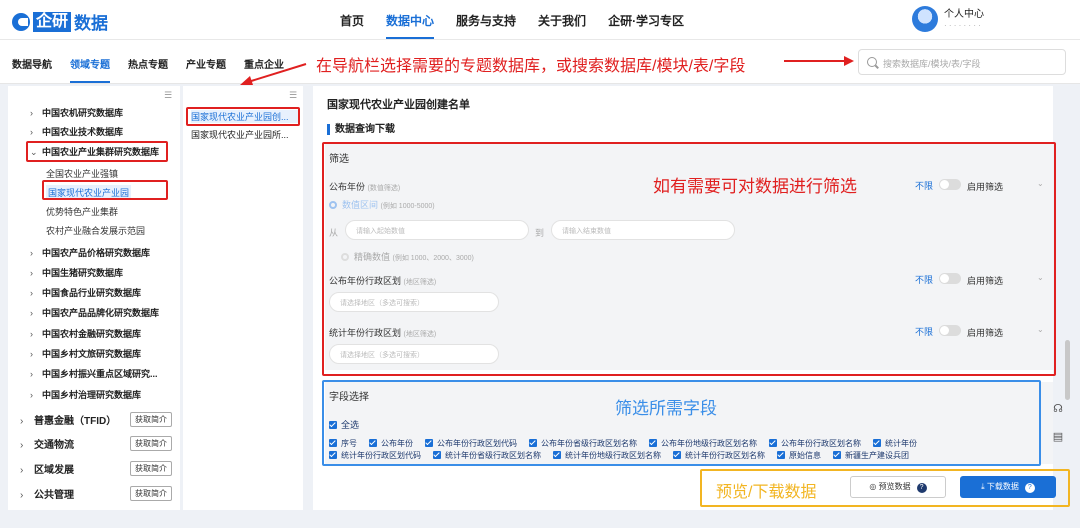 The height and width of the screenshot is (528, 1080). I want to click on highlight-box-db, so click(97, 151).